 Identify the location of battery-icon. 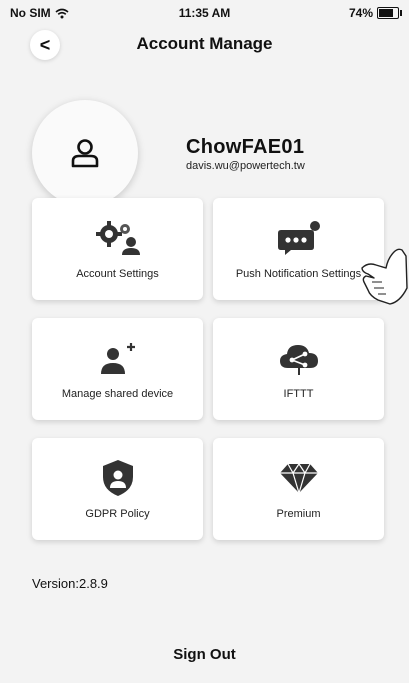
(389, 13).